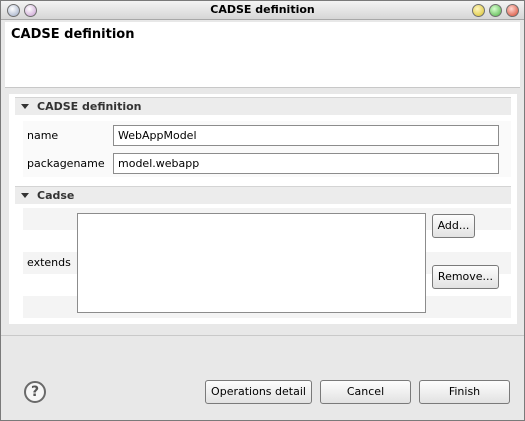  Describe the element at coordinates (306, 163) in the screenshot. I see `packagename-input: model.webapp` at that location.